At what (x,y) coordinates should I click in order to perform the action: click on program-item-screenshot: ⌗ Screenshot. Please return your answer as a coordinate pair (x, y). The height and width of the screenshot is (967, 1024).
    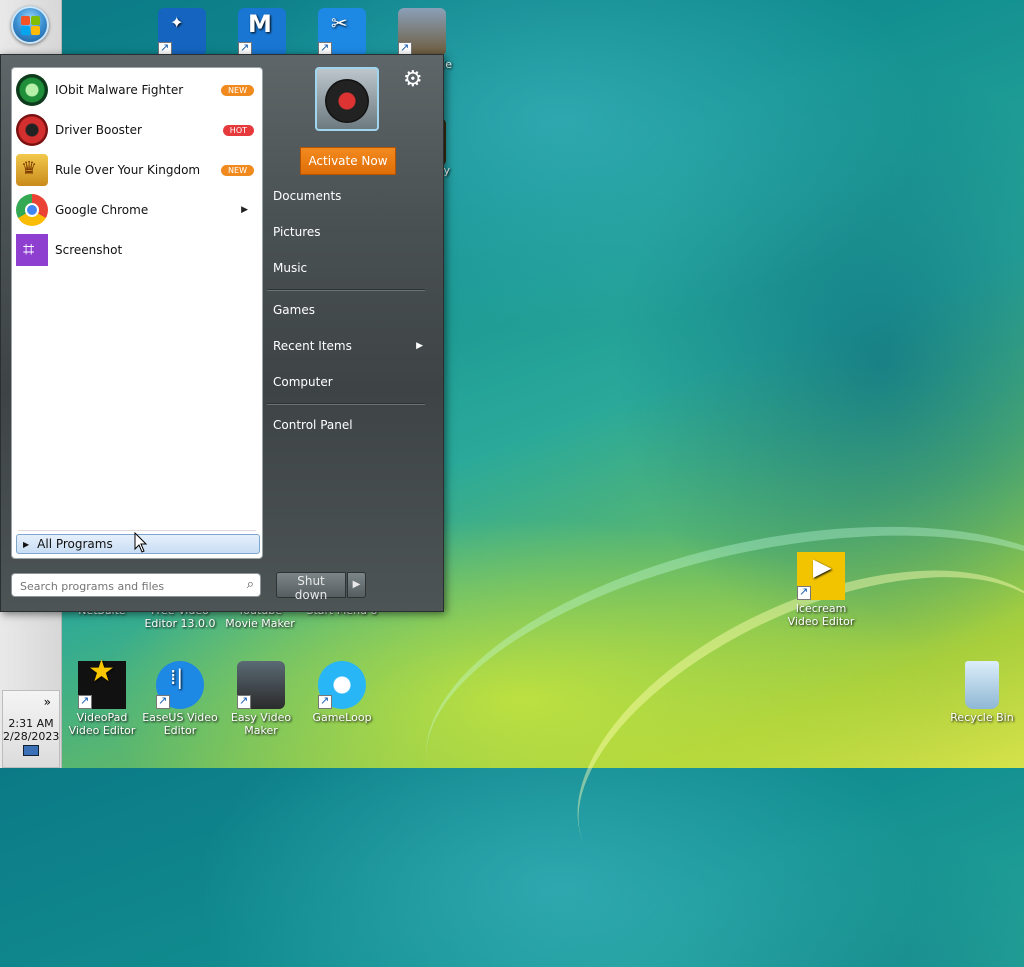
    Looking at the image, I should click on (137, 250).